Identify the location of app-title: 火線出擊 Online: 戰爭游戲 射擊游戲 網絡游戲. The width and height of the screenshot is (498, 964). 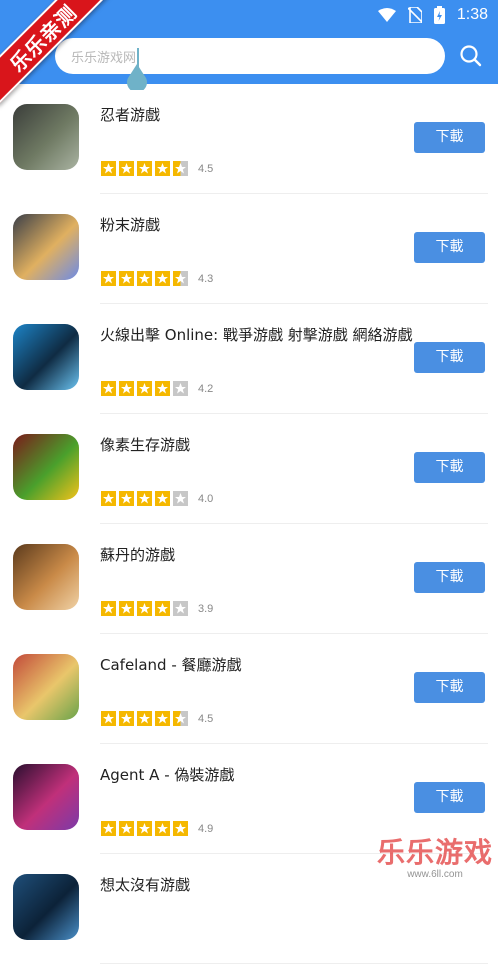
(256, 334).